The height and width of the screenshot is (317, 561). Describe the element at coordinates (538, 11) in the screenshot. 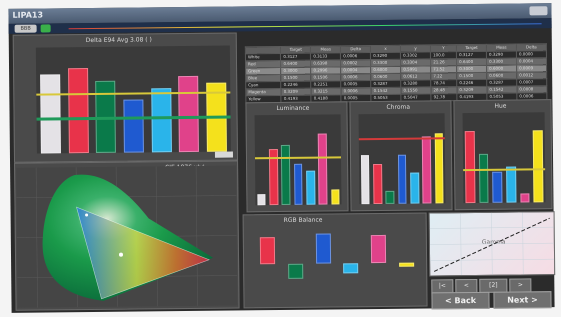

I see `window-controls` at that location.